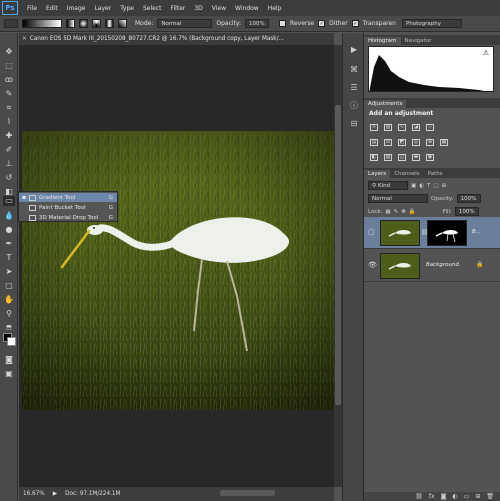  What do you see at coordinates (11, 23) in the screenshot?
I see `tool-preset-picker` at bounding box center [11, 23].